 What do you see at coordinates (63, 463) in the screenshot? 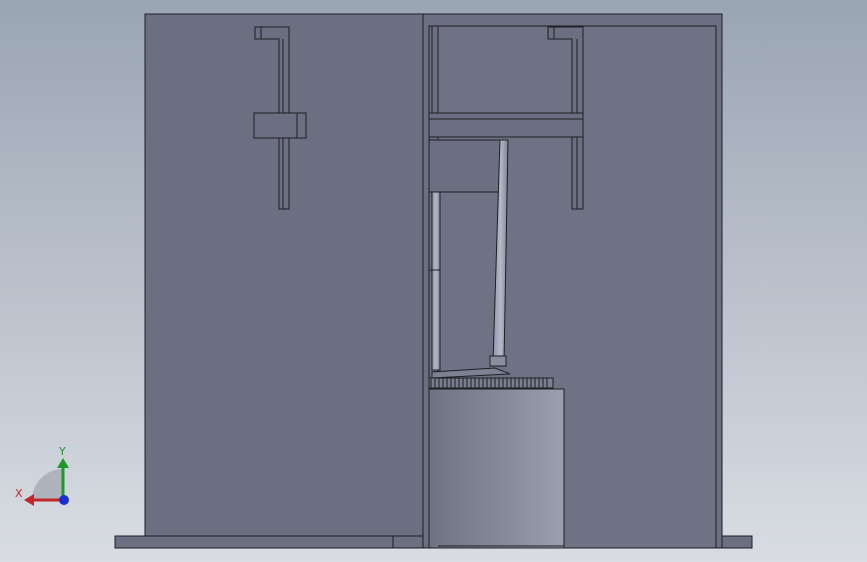
I see `axis-y-arrow-icon` at bounding box center [63, 463].